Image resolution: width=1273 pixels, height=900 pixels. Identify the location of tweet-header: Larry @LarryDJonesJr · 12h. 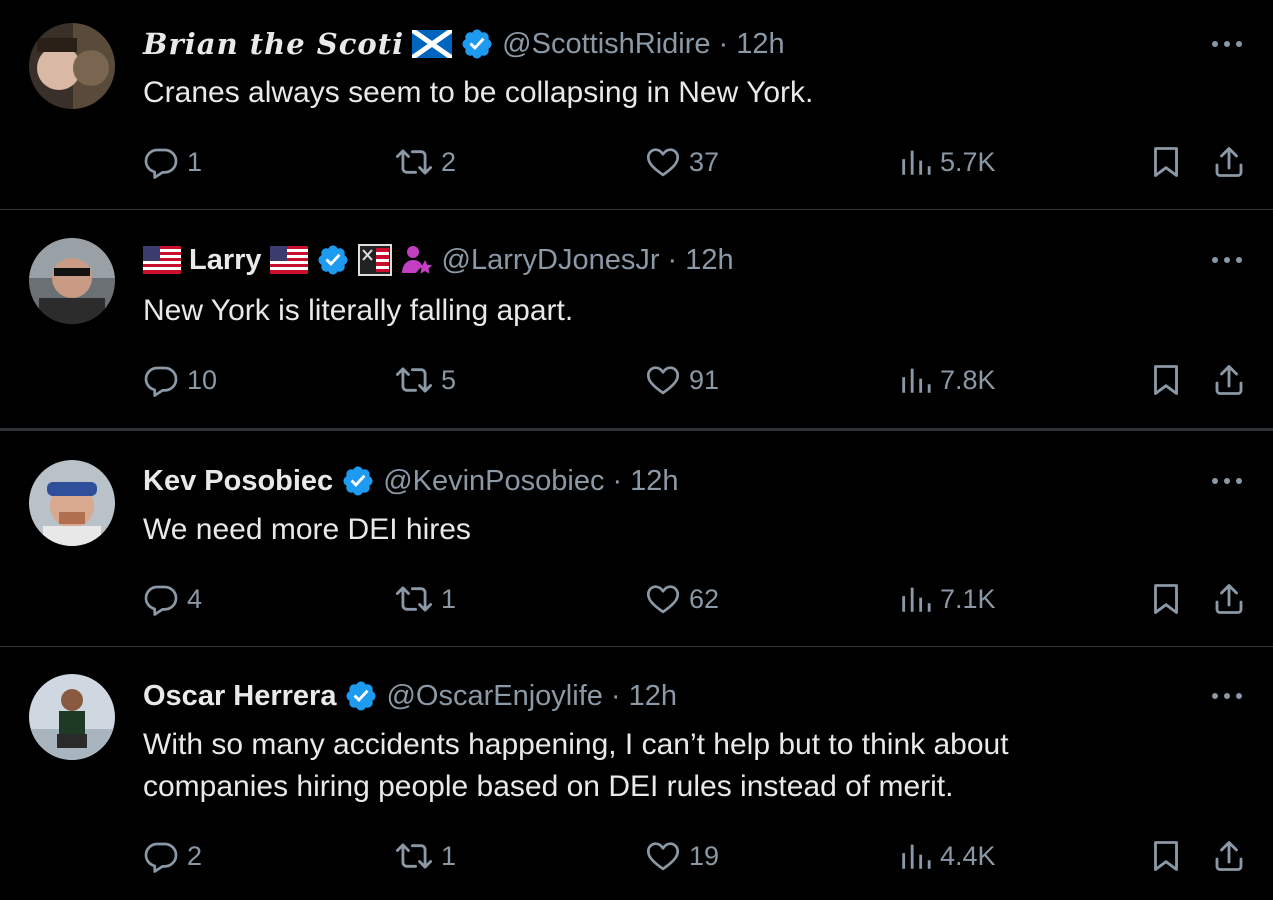
(438, 260).